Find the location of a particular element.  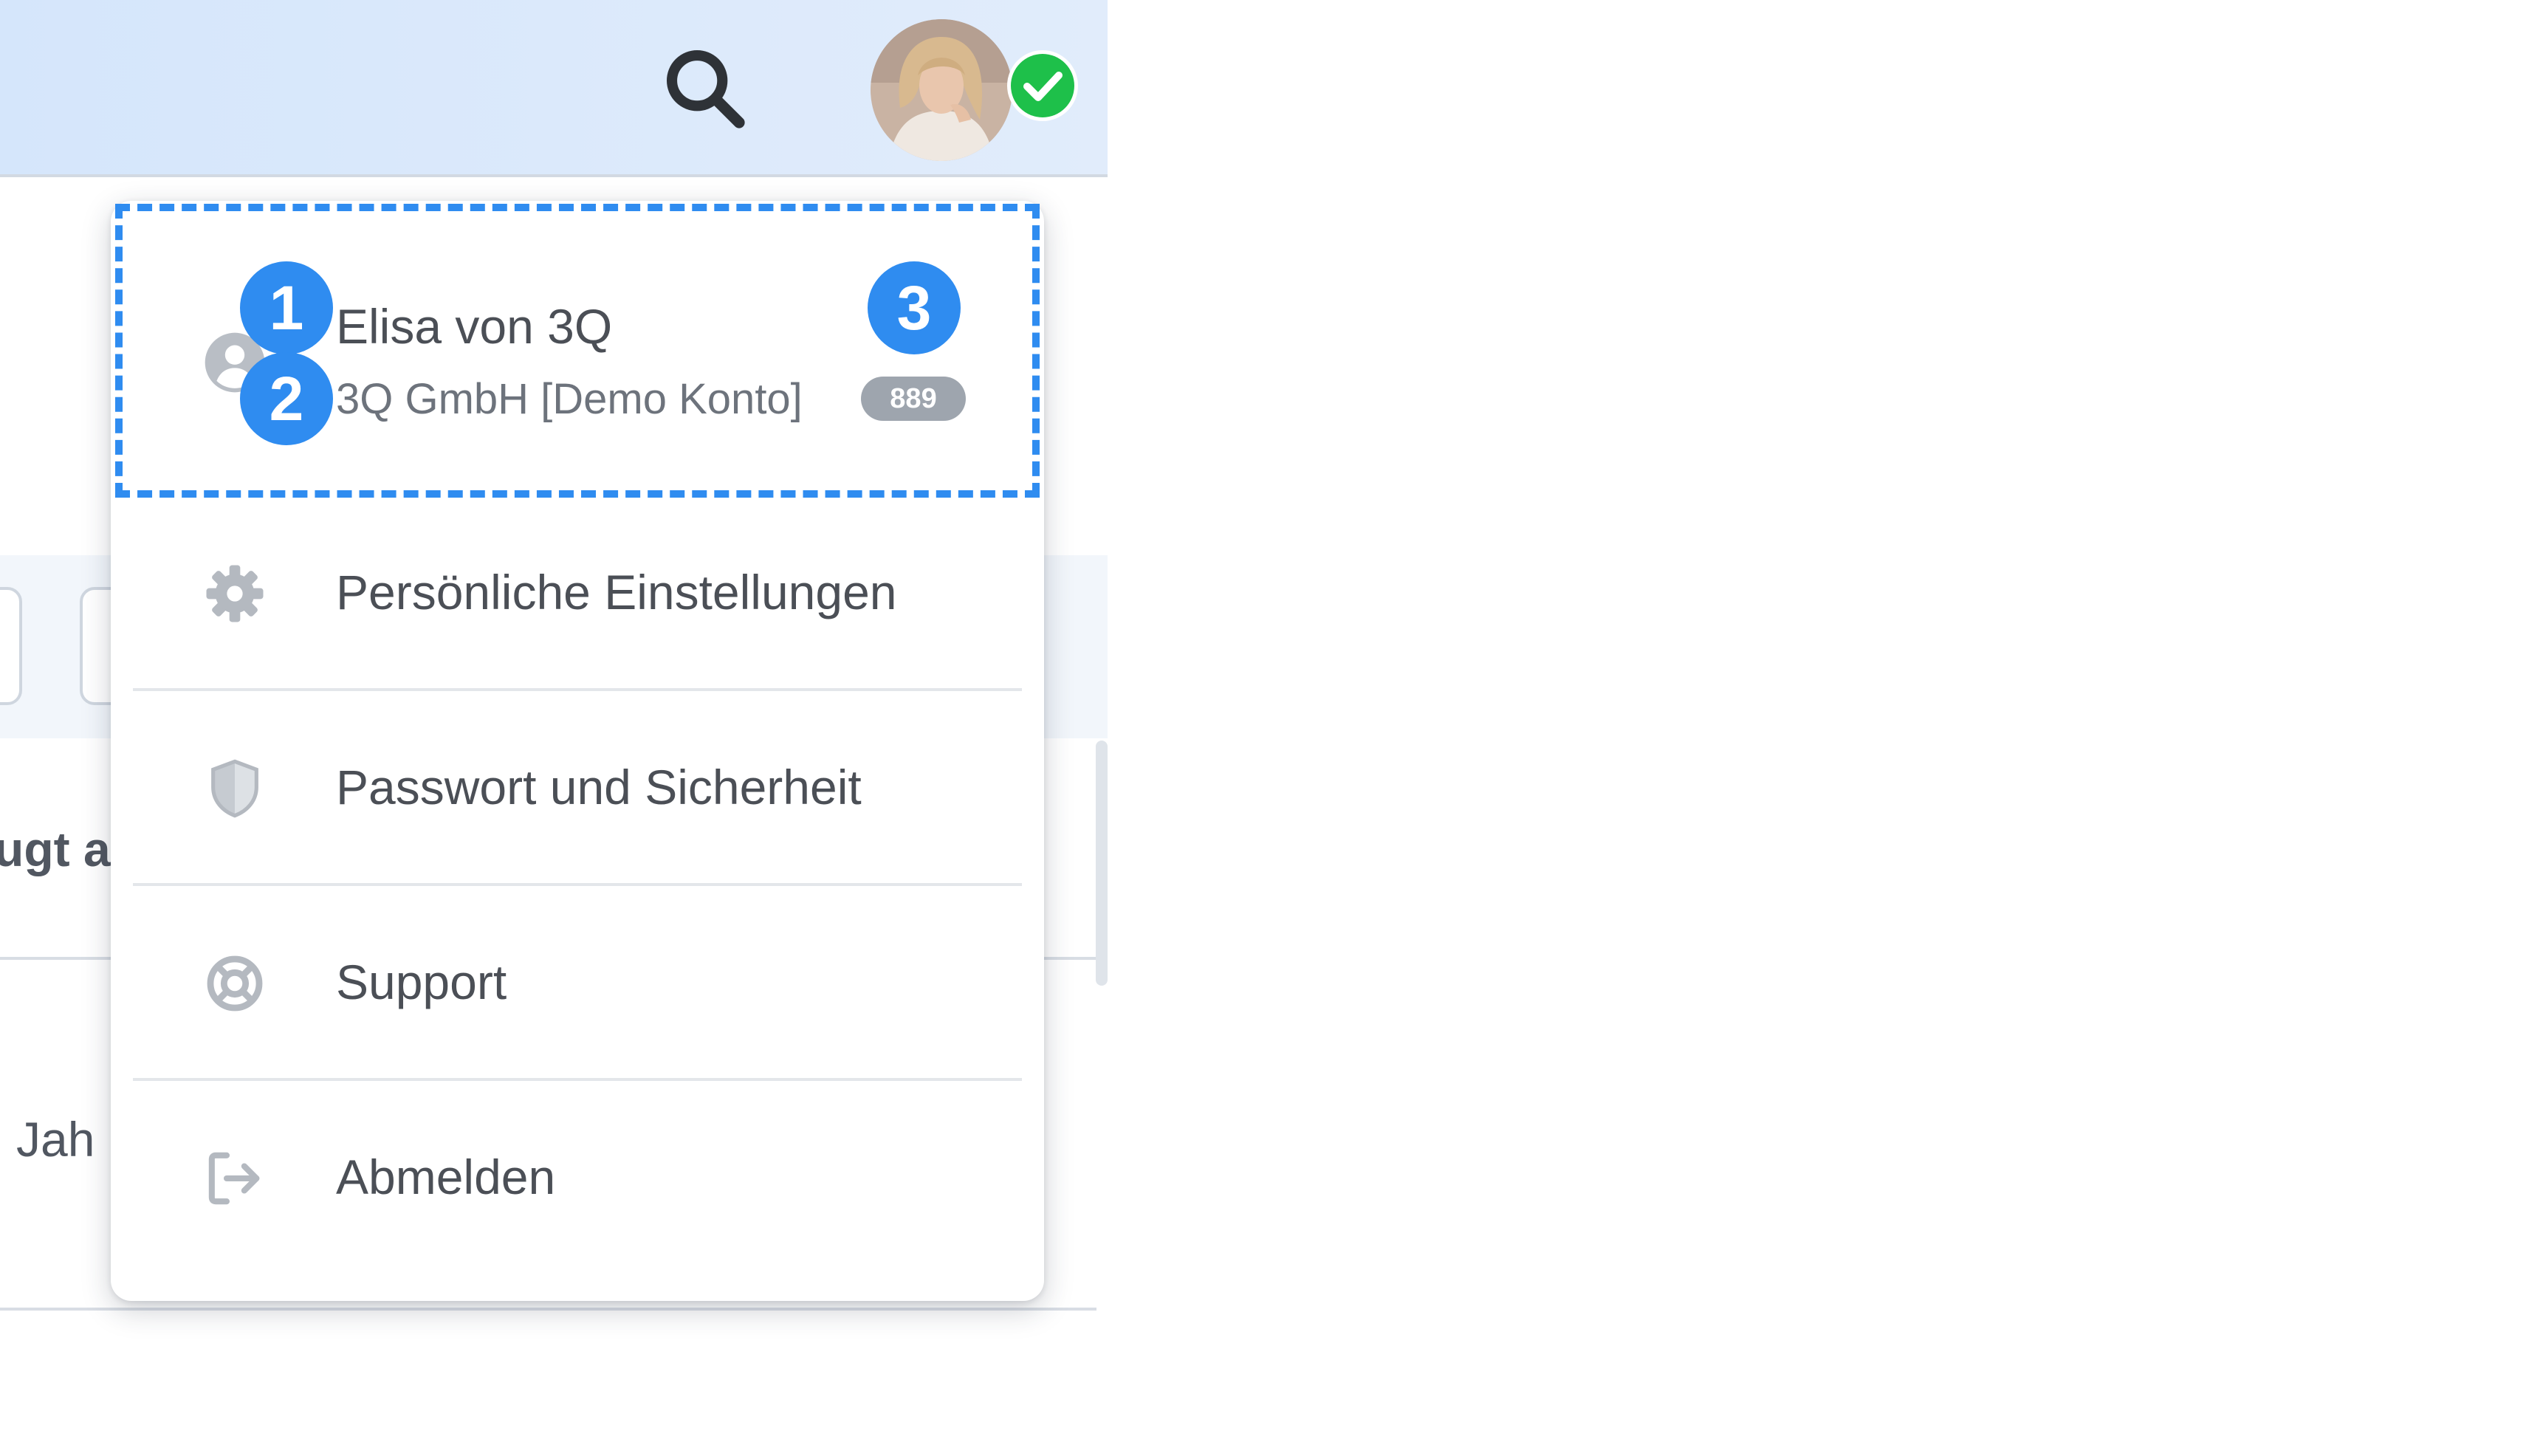

menu-item-support: Support is located at coordinates (577, 983).